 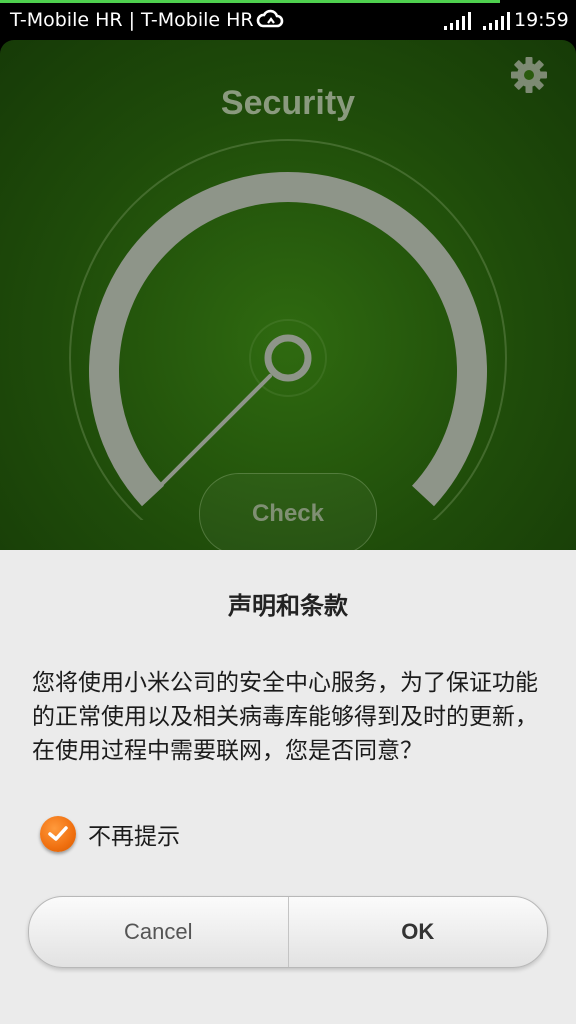 I want to click on check-button: Check, so click(x=288, y=514).